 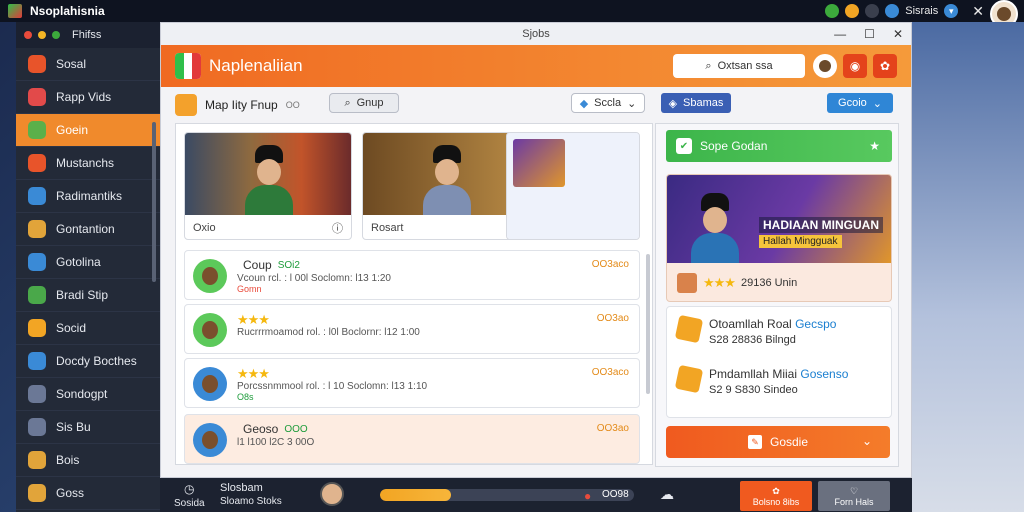 What do you see at coordinates (832, 11) in the screenshot?
I see `status-green-icon` at bounding box center [832, 11].